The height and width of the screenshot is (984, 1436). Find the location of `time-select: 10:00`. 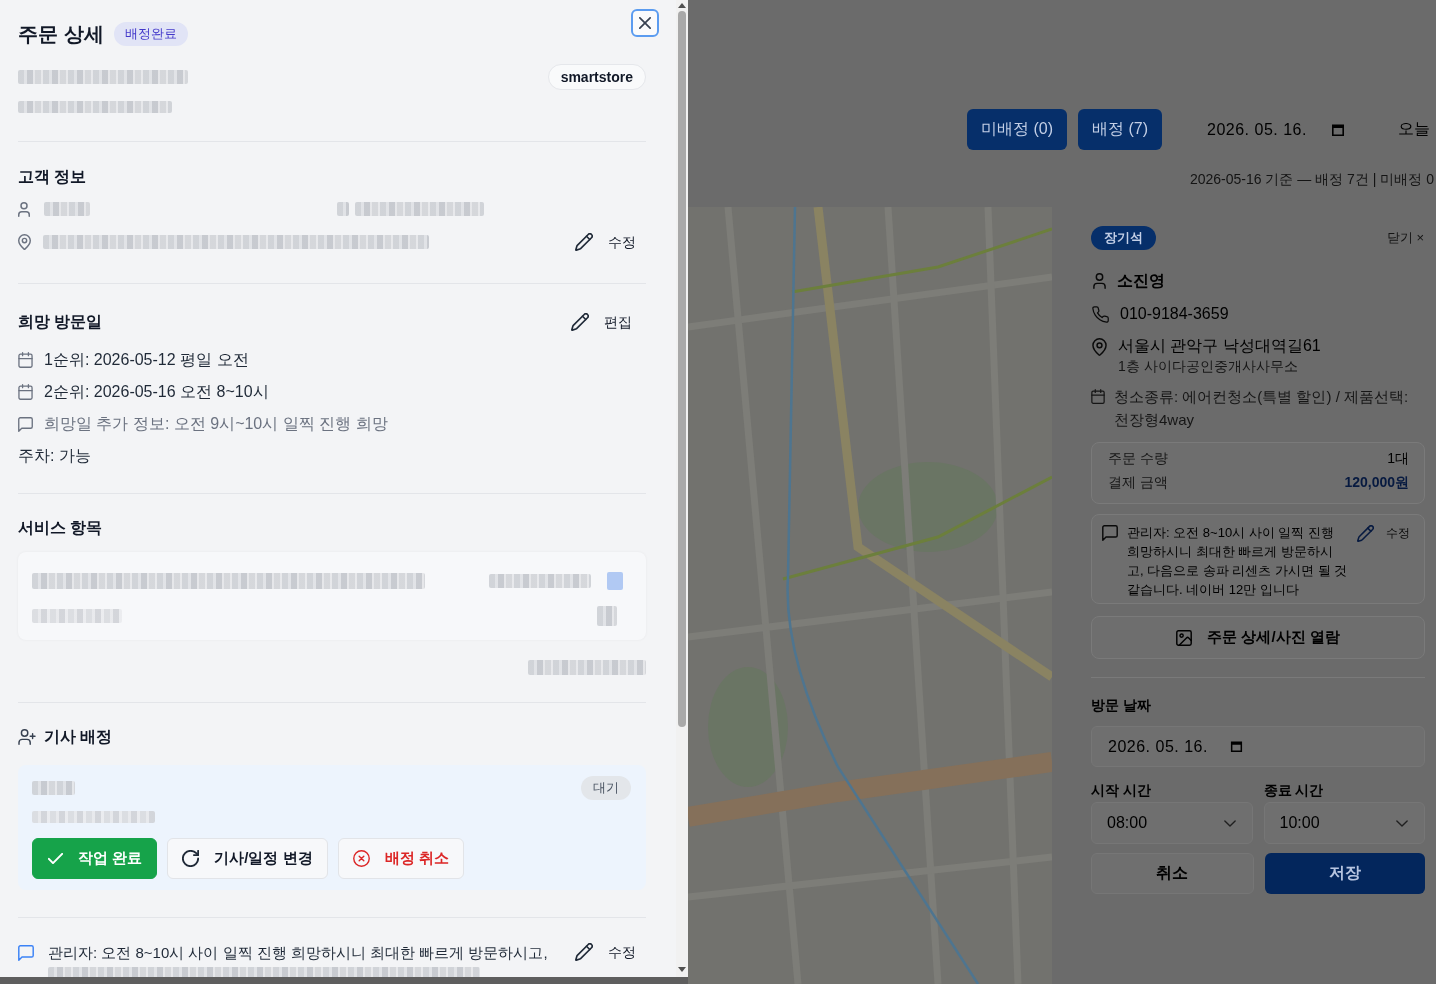

time-select: 10:00 is located at coordinates (1344, 823).